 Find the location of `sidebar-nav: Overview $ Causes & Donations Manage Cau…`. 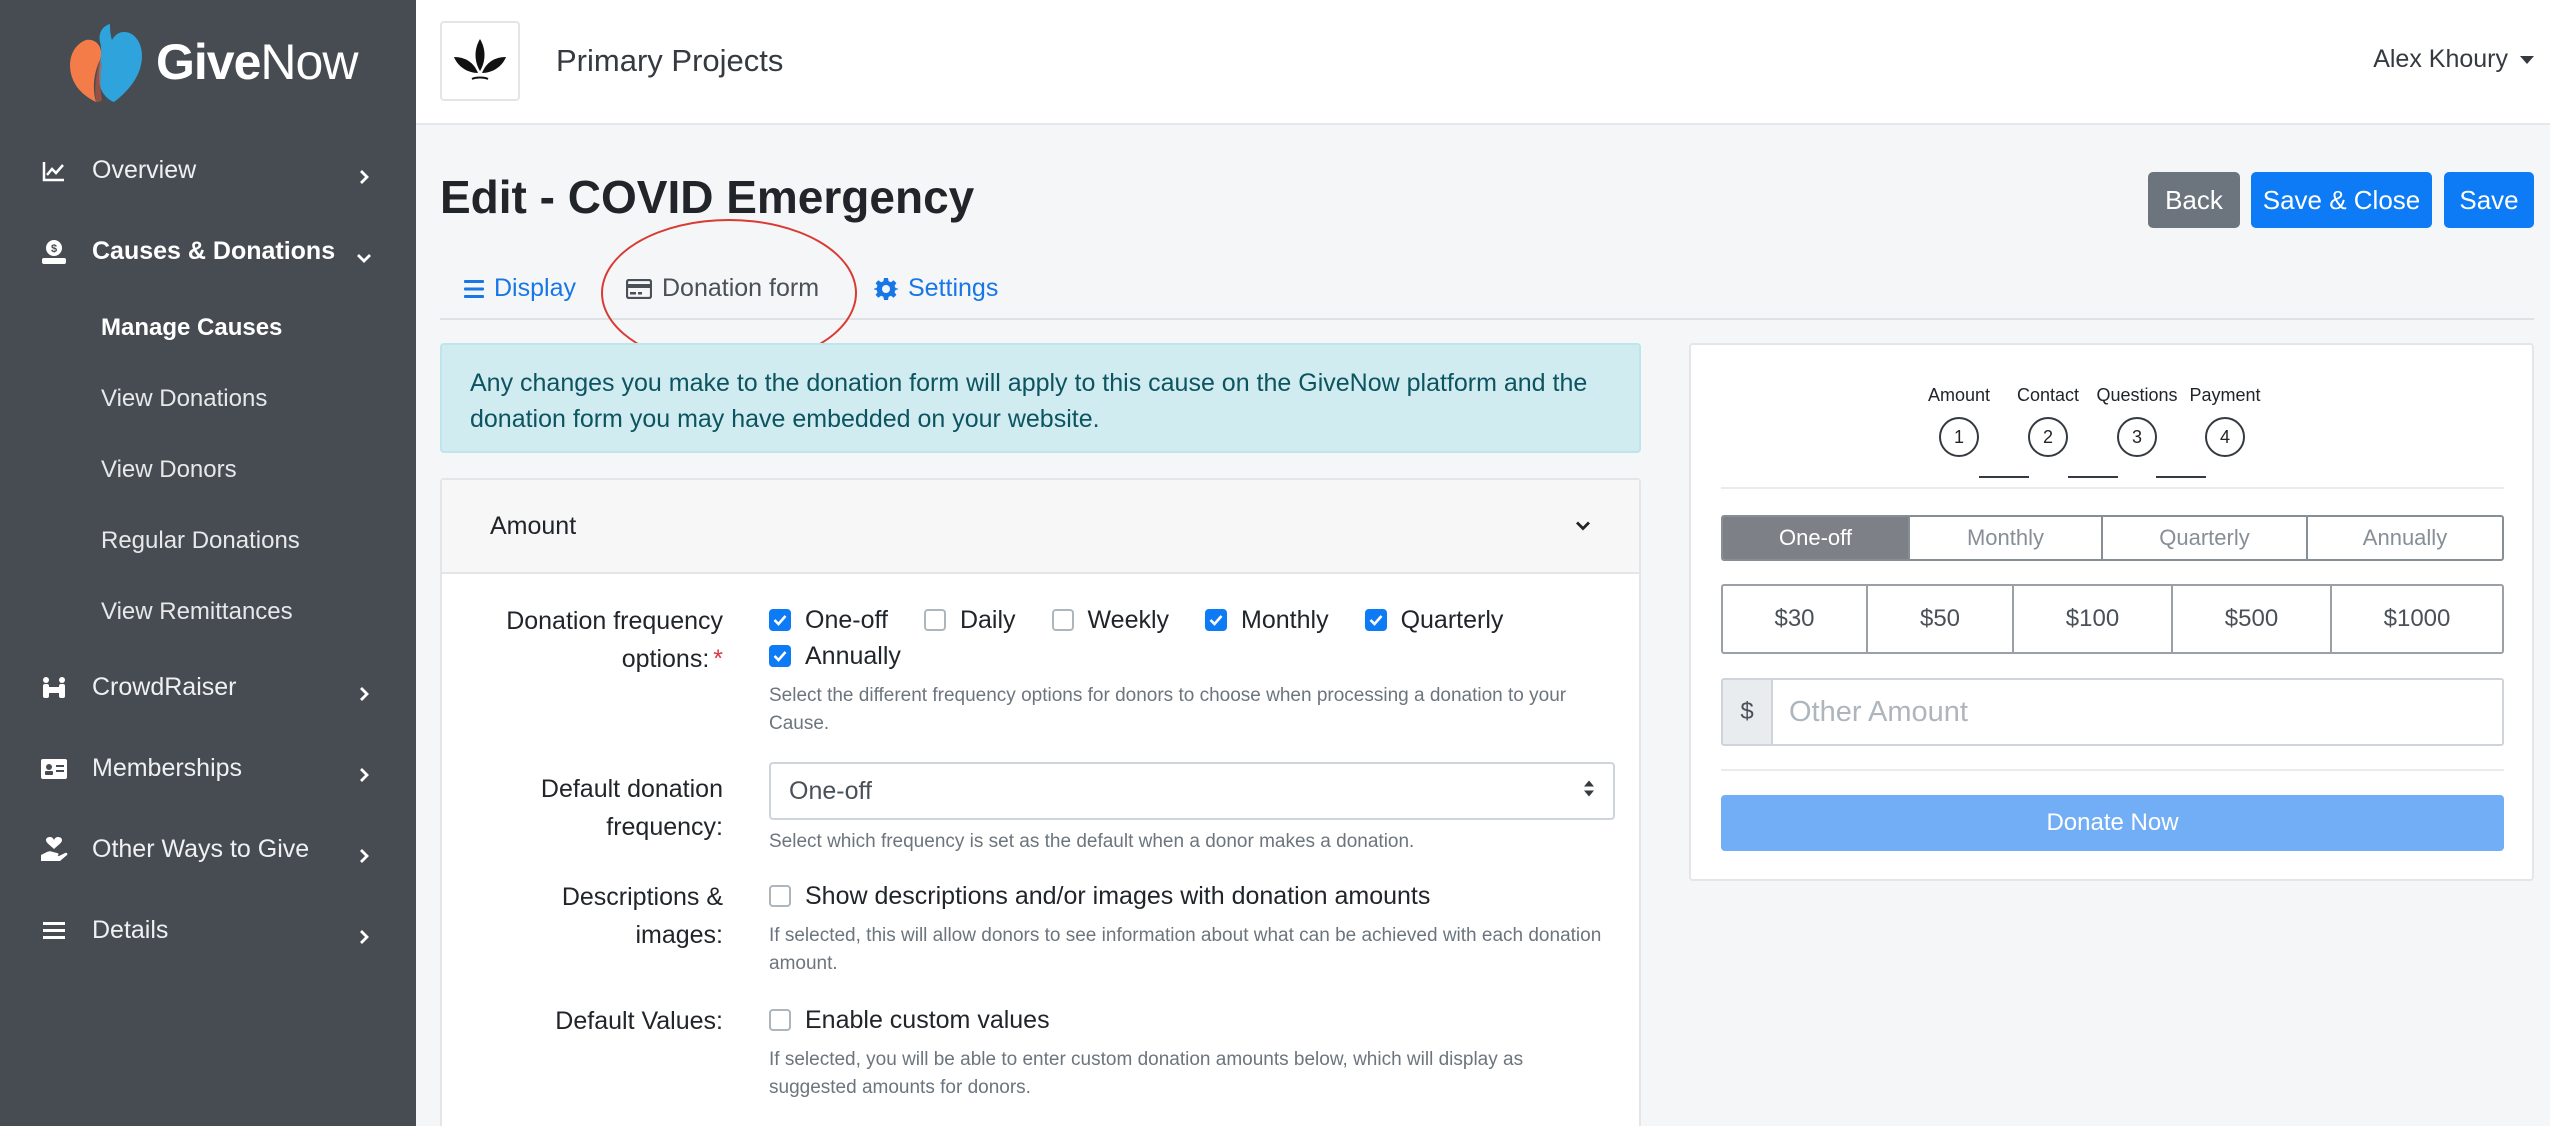

sidebar-nav: Overview $ Causes & Donations Manage Cau… is located at coordinates (208, 550).